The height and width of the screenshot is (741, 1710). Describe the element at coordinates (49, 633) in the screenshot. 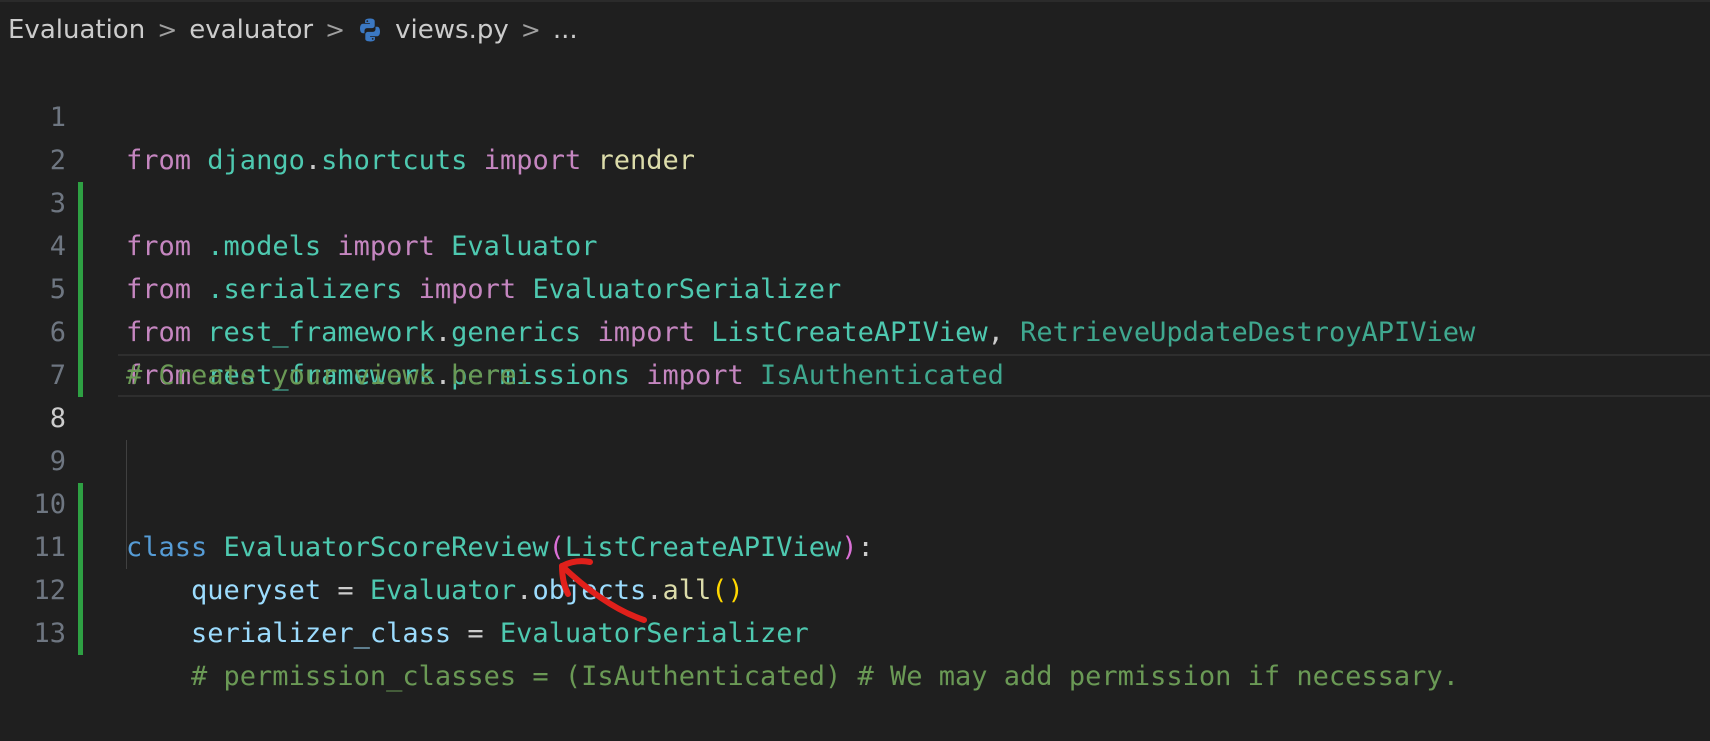

I see `line-number: 13` at that location.